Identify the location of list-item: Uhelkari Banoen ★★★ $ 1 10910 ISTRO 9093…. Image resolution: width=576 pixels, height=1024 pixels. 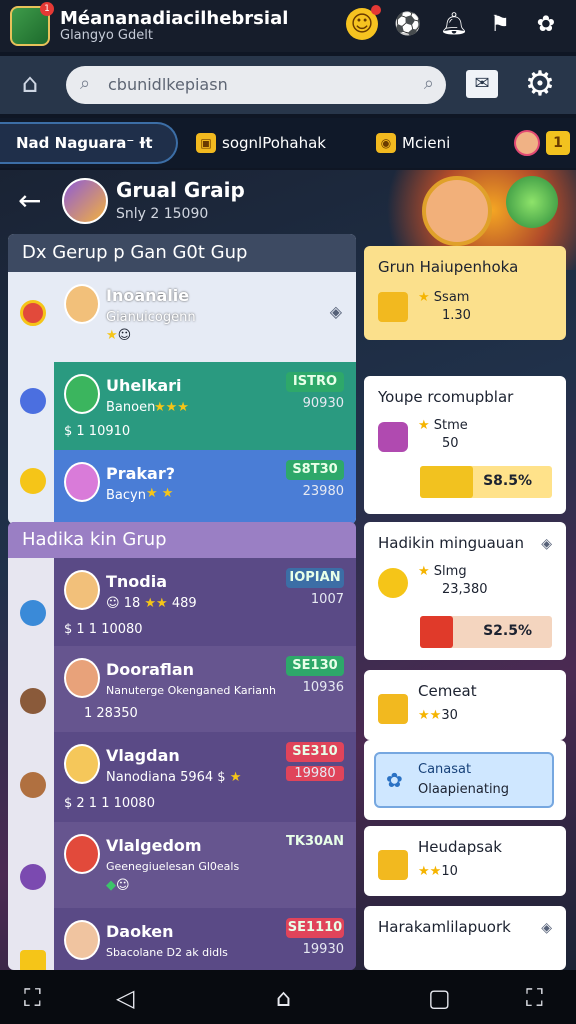
(205, 406).